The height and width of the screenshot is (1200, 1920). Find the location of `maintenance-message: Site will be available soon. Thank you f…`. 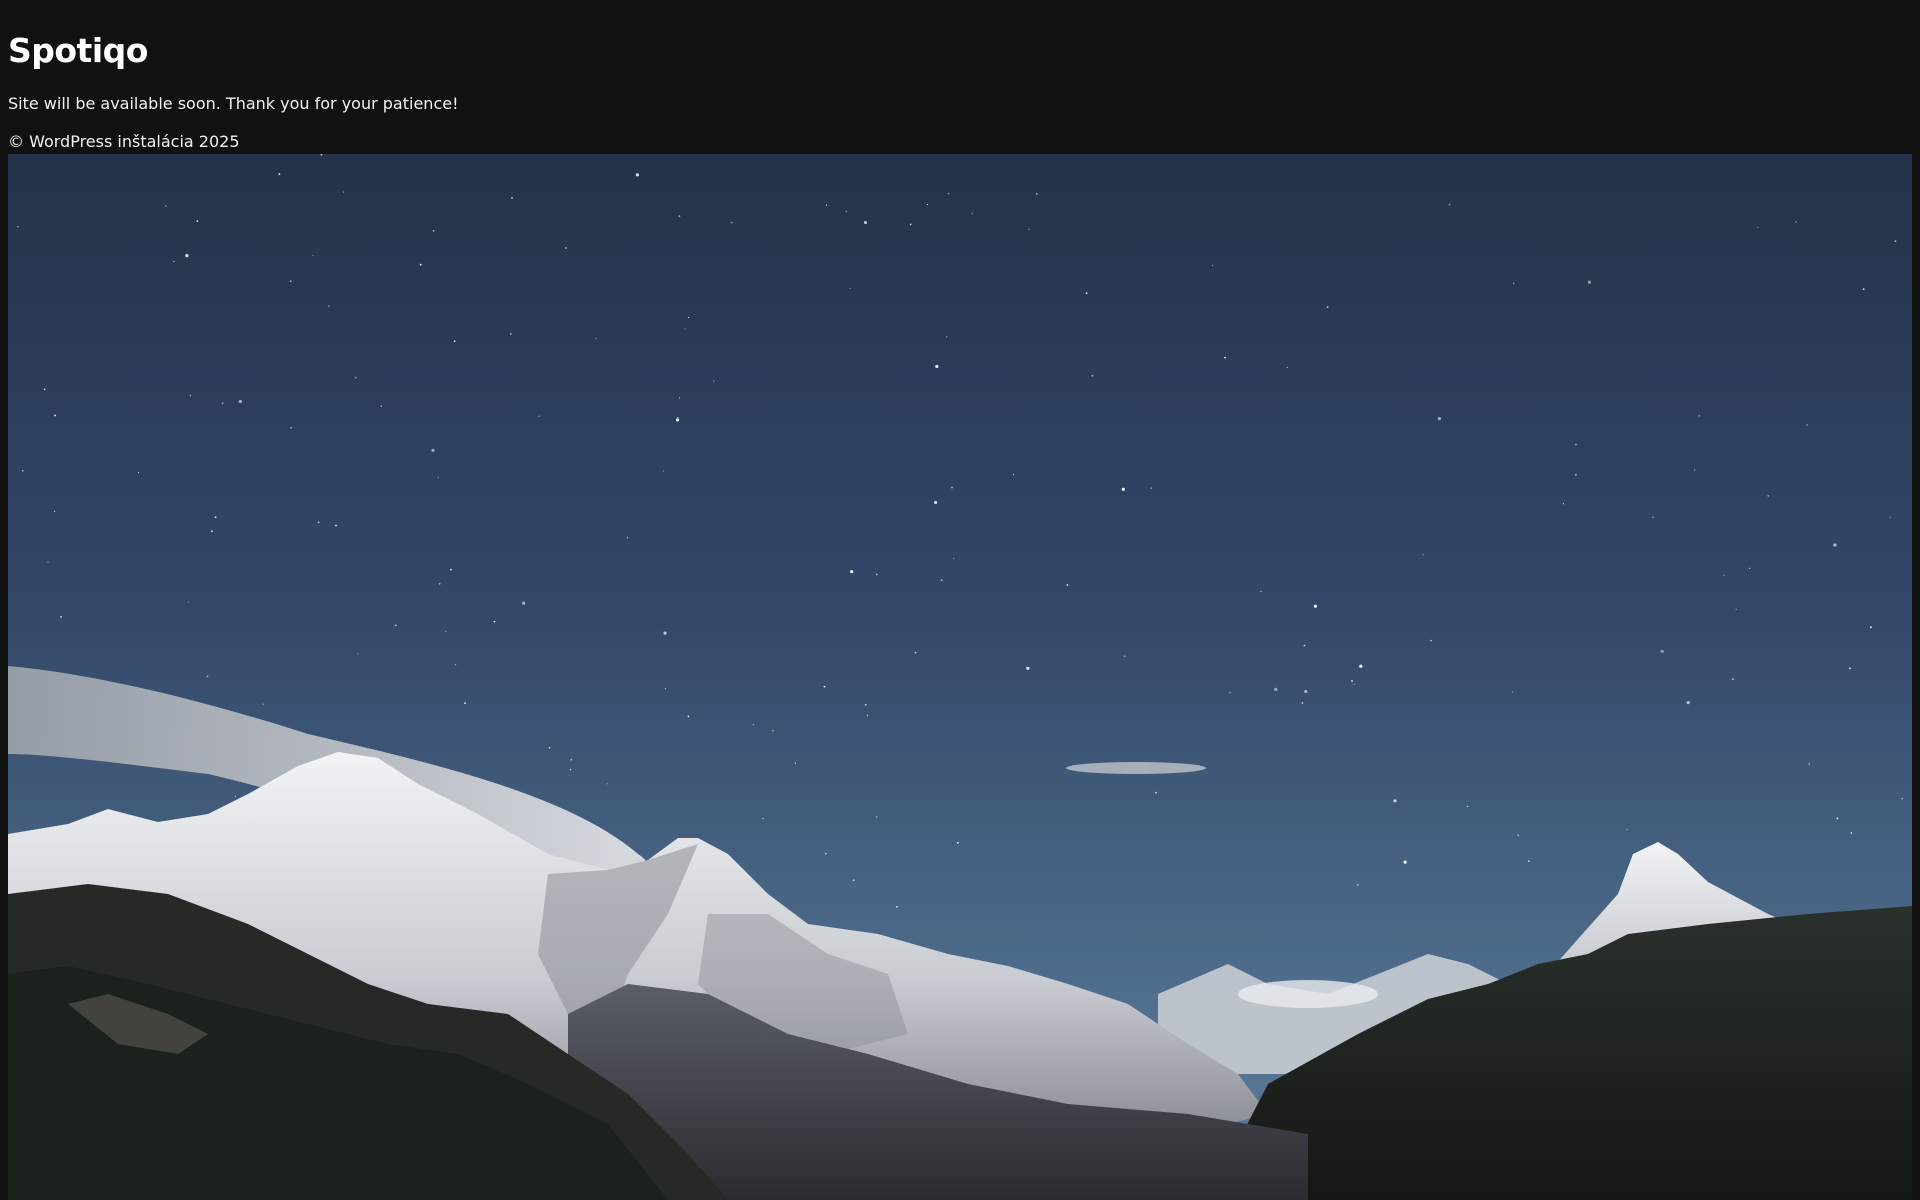

maintenance-message: Site will be available soon. Thank you f… is located at coordinates (233, 103).